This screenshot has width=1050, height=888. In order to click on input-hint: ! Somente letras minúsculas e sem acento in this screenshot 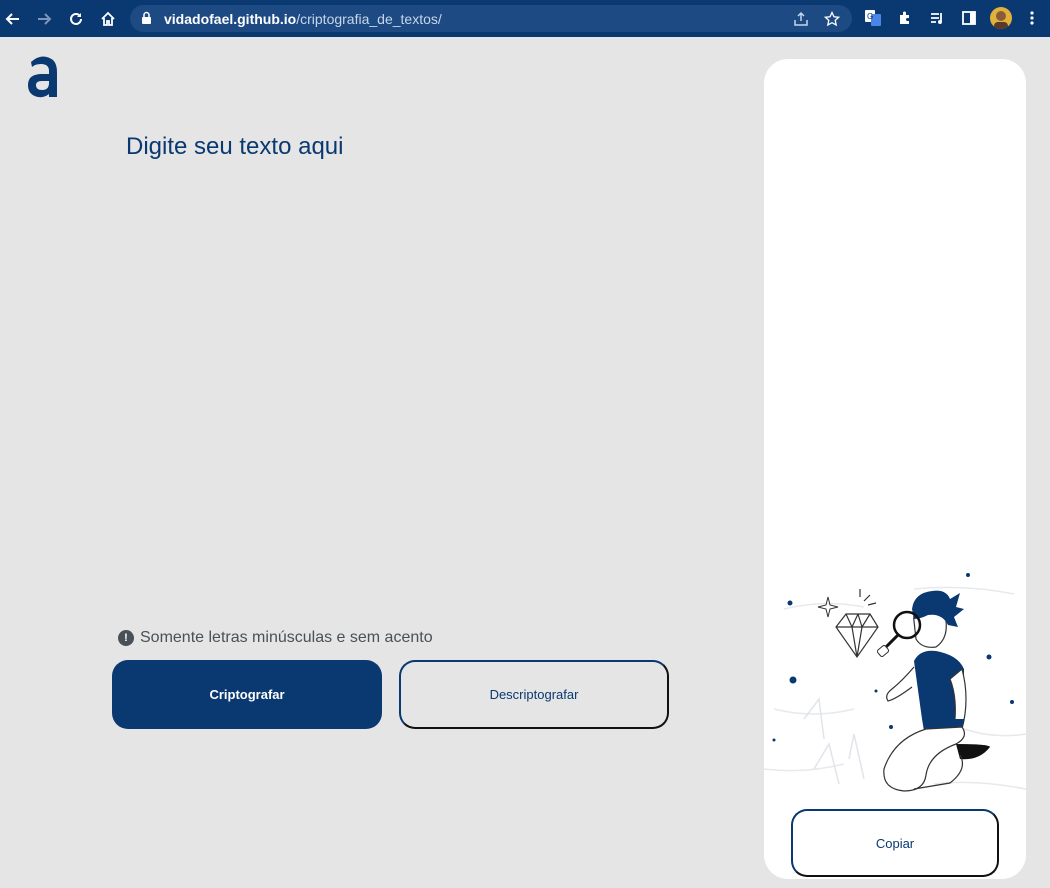, I will do `click(275, 638)`.